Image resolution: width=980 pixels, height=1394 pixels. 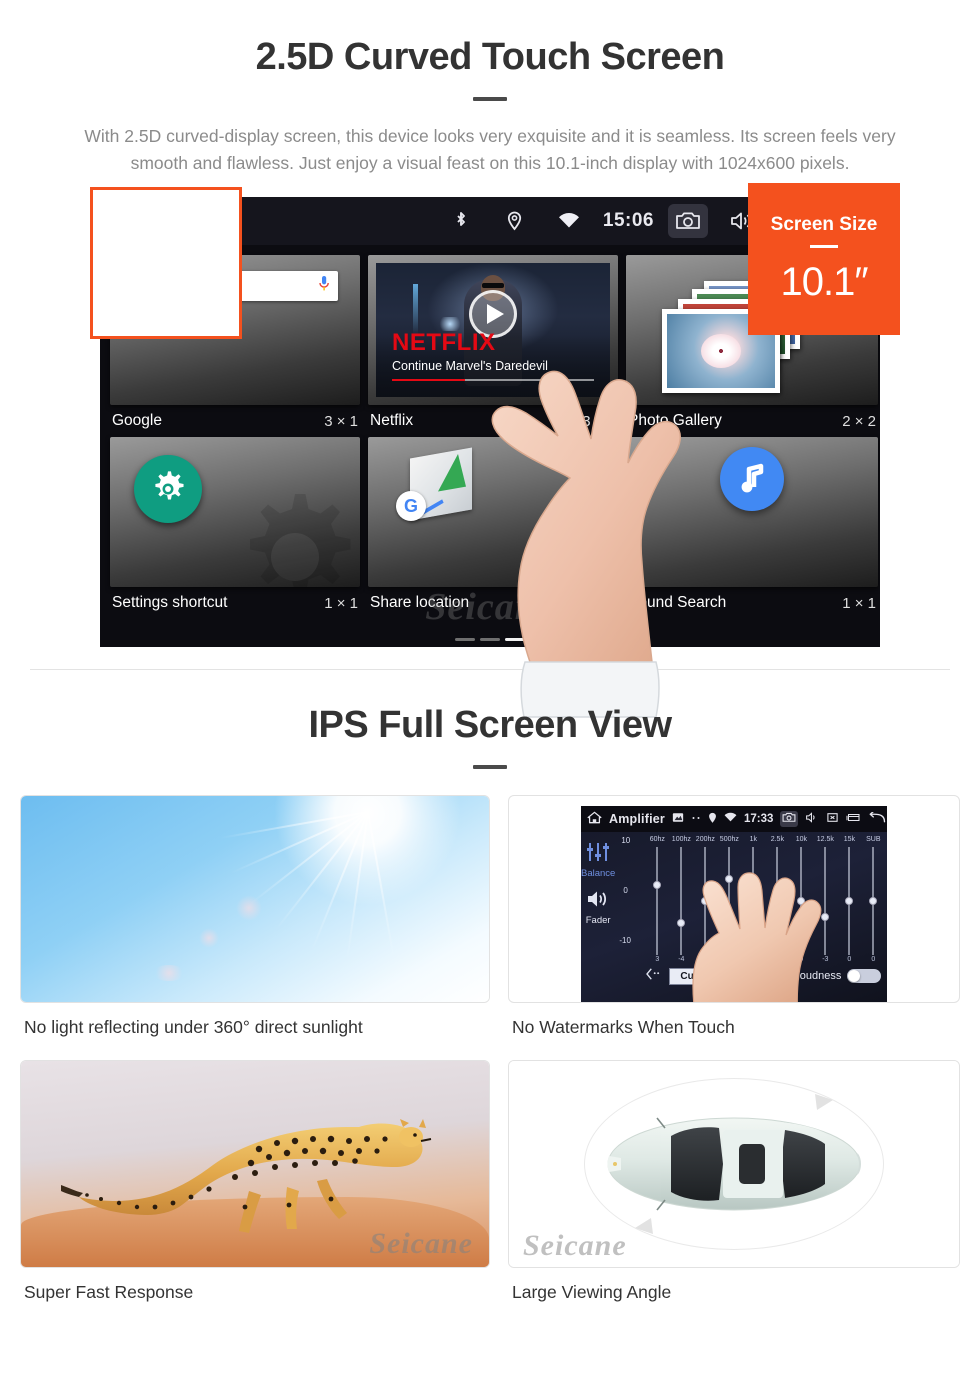 I want to click on amplifier-status-bar: Amplifier 17:33, so click(x=734, y=819).